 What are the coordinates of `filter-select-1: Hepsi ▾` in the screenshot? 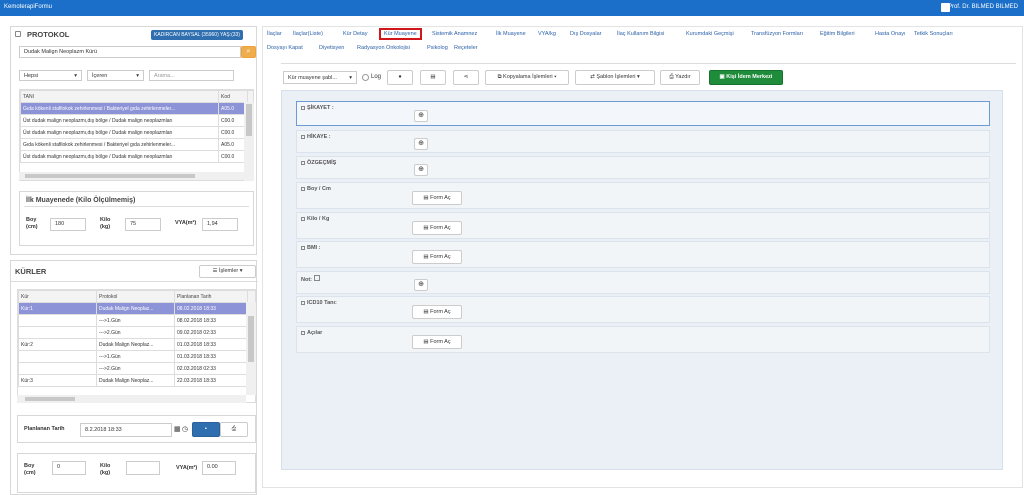 It's located at (50, 75).